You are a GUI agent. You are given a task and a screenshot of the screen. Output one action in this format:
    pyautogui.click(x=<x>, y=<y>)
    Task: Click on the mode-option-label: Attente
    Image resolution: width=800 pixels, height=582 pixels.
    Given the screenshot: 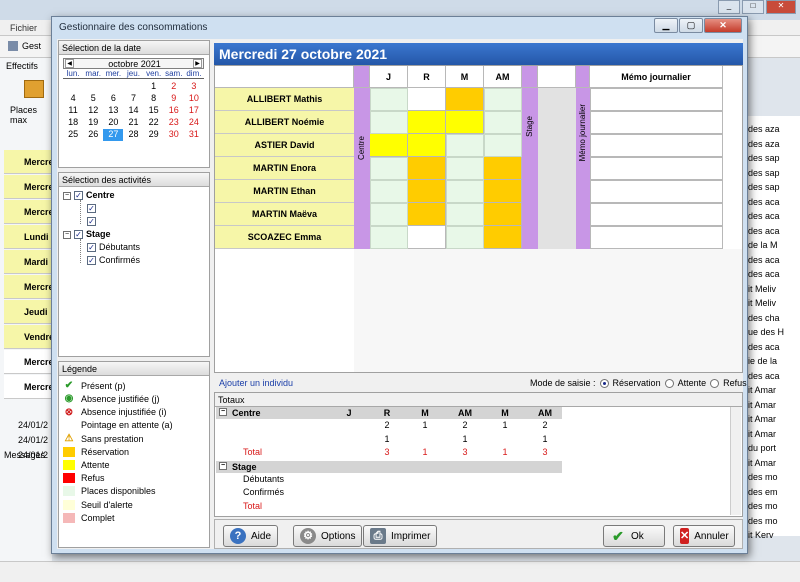 What is the action you would take?
    pyautogui.click(x=692, y=383)
    